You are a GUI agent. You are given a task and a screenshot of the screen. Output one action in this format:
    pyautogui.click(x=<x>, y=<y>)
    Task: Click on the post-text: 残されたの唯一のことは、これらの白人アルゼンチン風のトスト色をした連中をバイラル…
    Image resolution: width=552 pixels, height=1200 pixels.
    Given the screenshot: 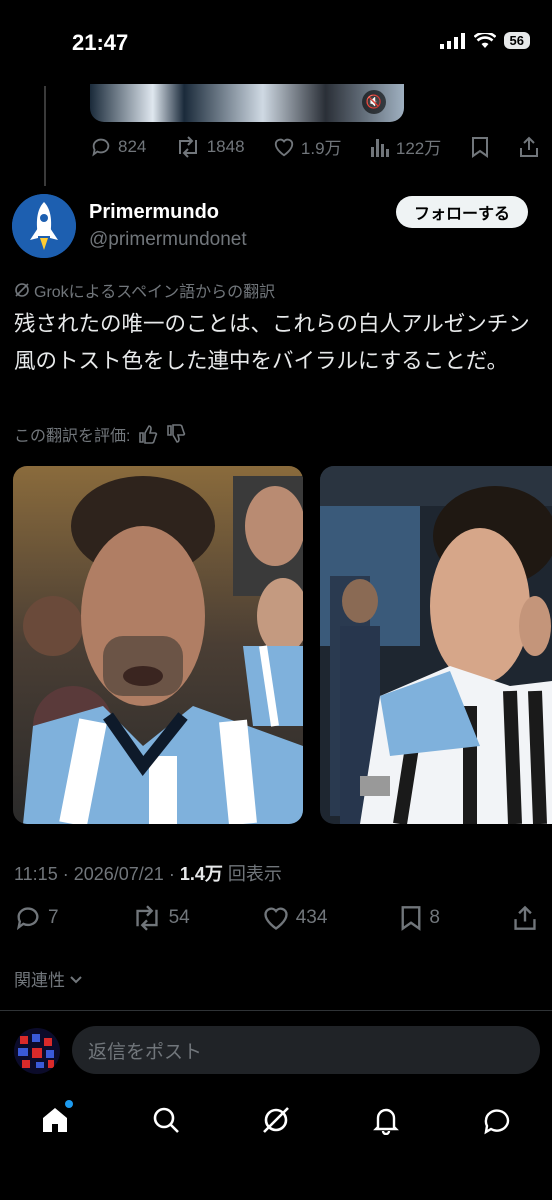 What is the action you would take?
    pyautogui.click(x=272, y=342)
    